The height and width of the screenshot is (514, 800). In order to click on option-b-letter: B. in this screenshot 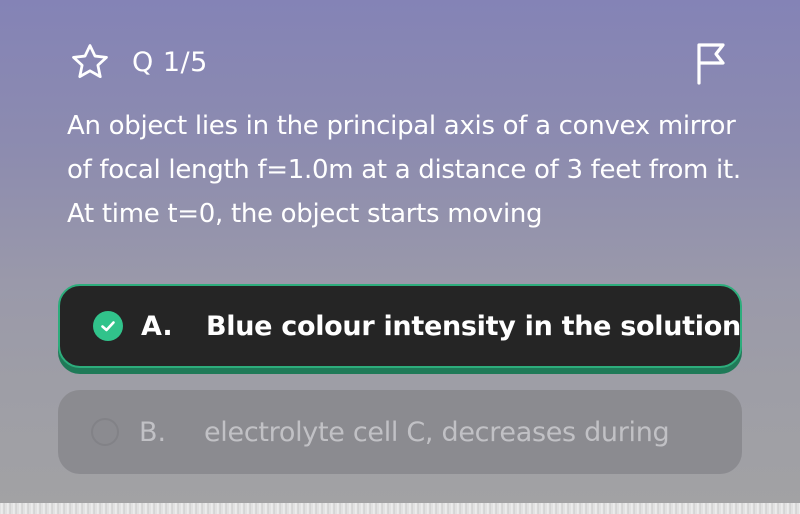, I will do `click(153, 432)`.